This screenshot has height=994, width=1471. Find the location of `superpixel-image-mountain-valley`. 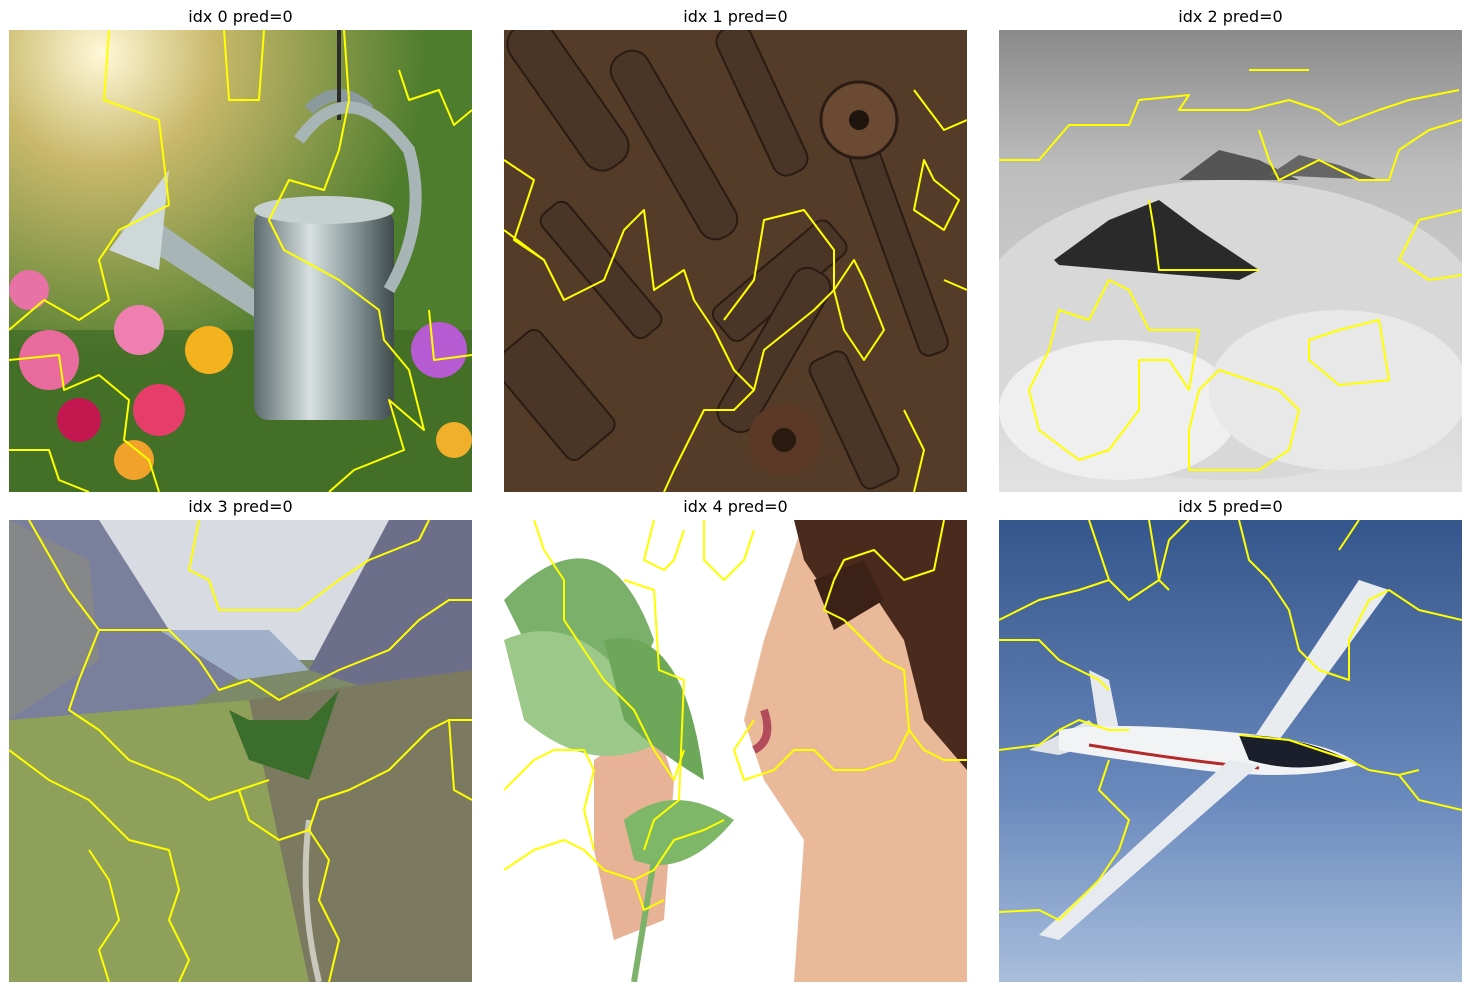

superpixel-image-mountain-valley is located at coordinates (240, 751).